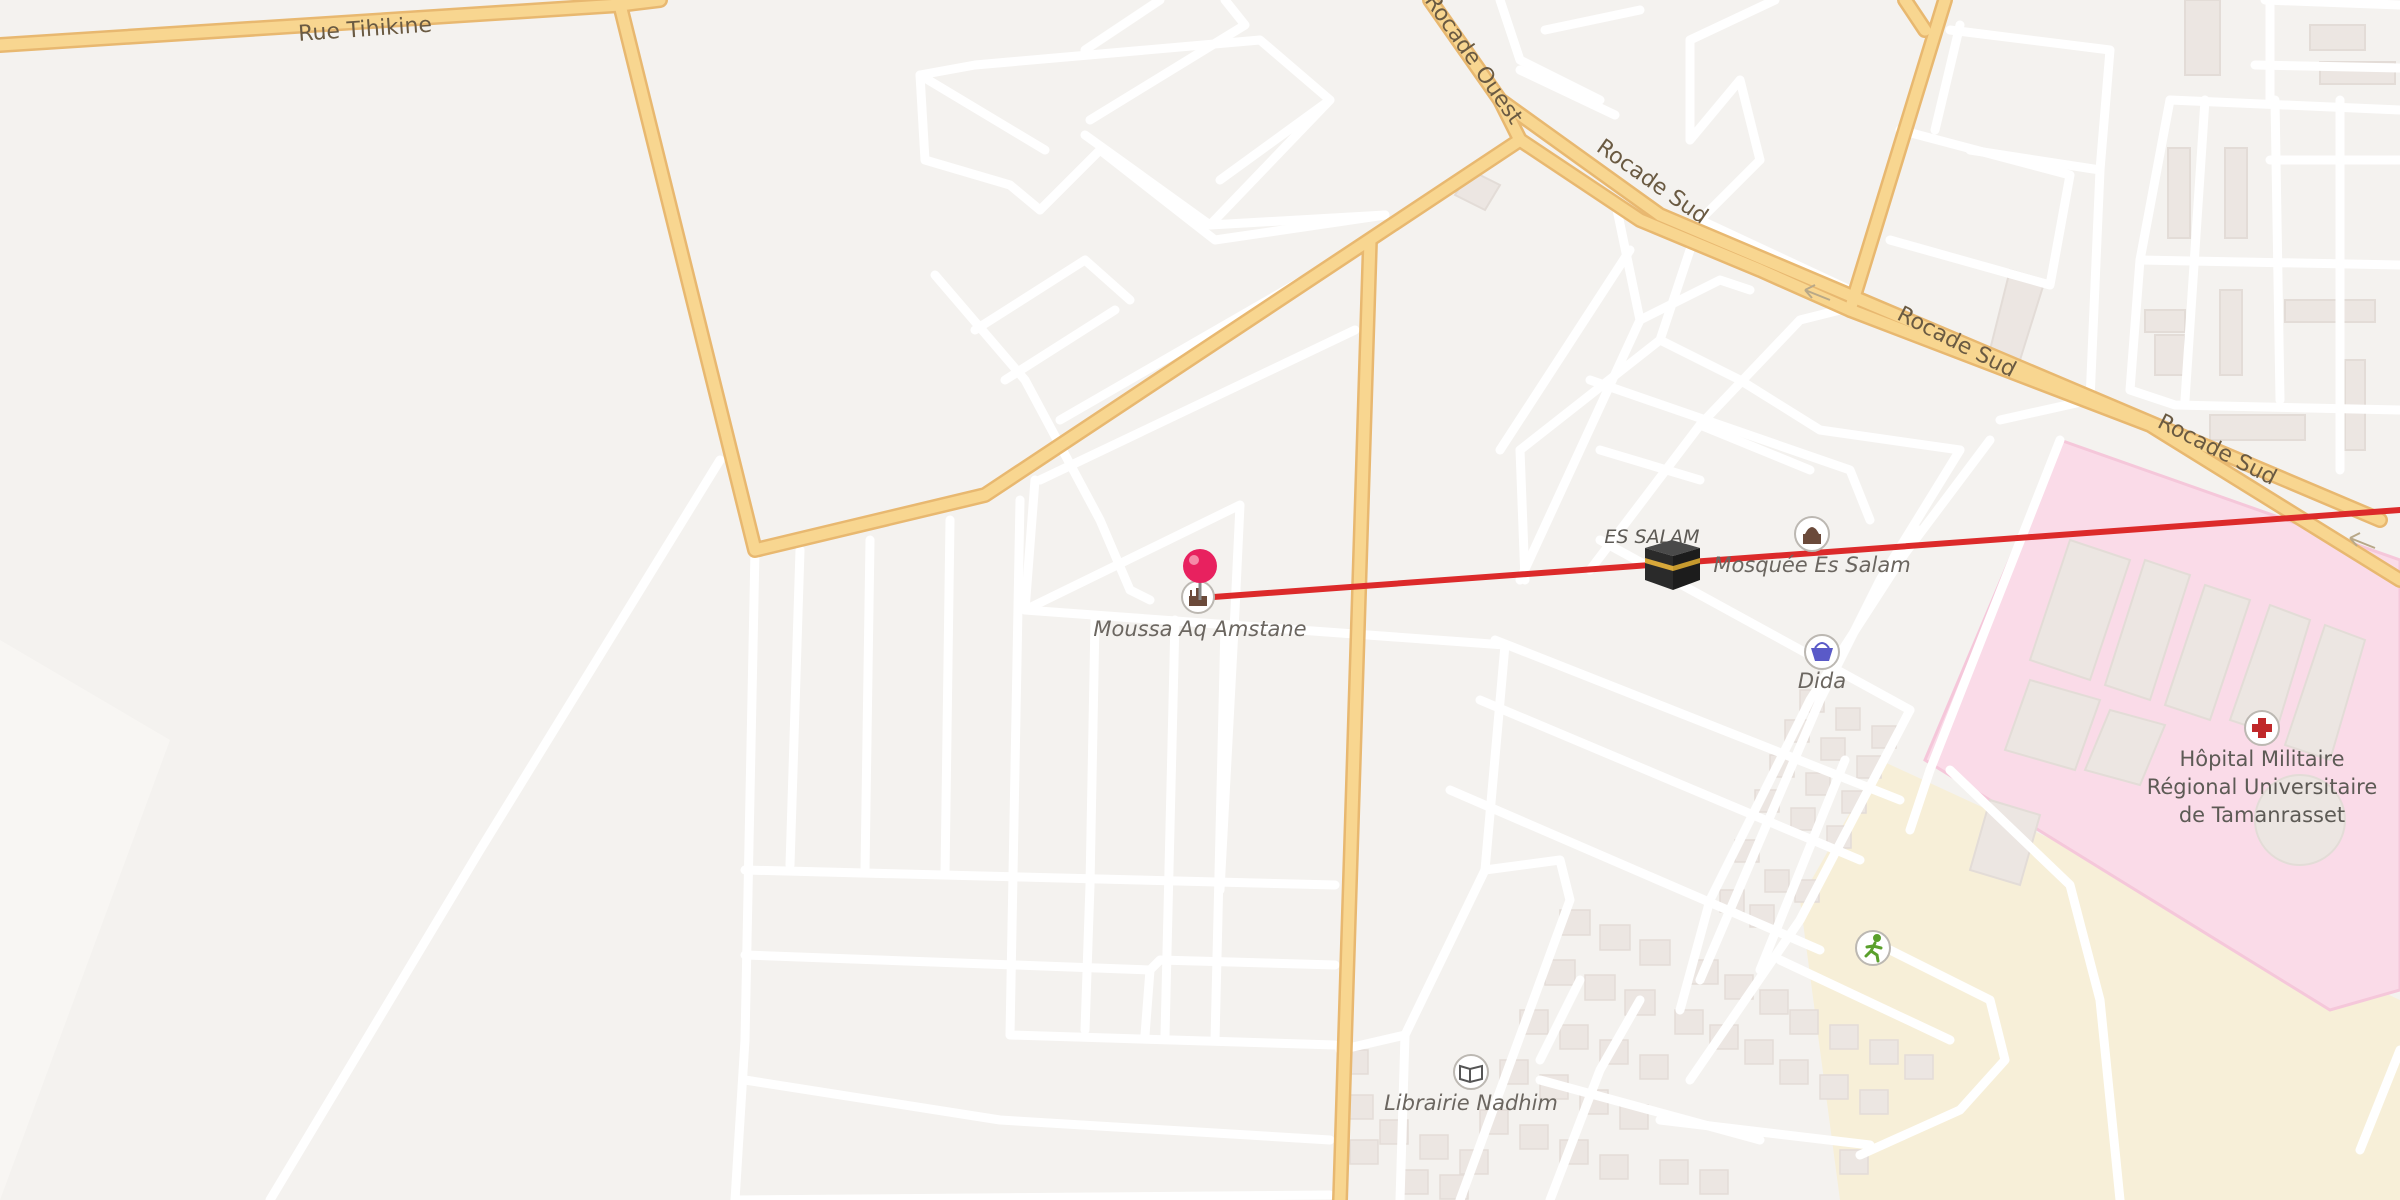  Describe the element at coordinates (2261, 759) in the screenshot. I see `poi-label-hospital-1: Hôpital Militaire` at that location.